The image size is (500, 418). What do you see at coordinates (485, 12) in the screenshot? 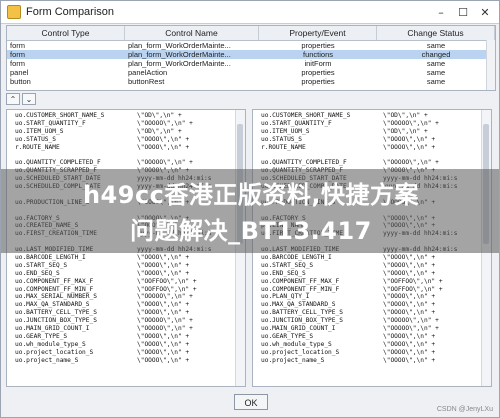
I see `close-icon: ✕` at bounding box center [485, 12].